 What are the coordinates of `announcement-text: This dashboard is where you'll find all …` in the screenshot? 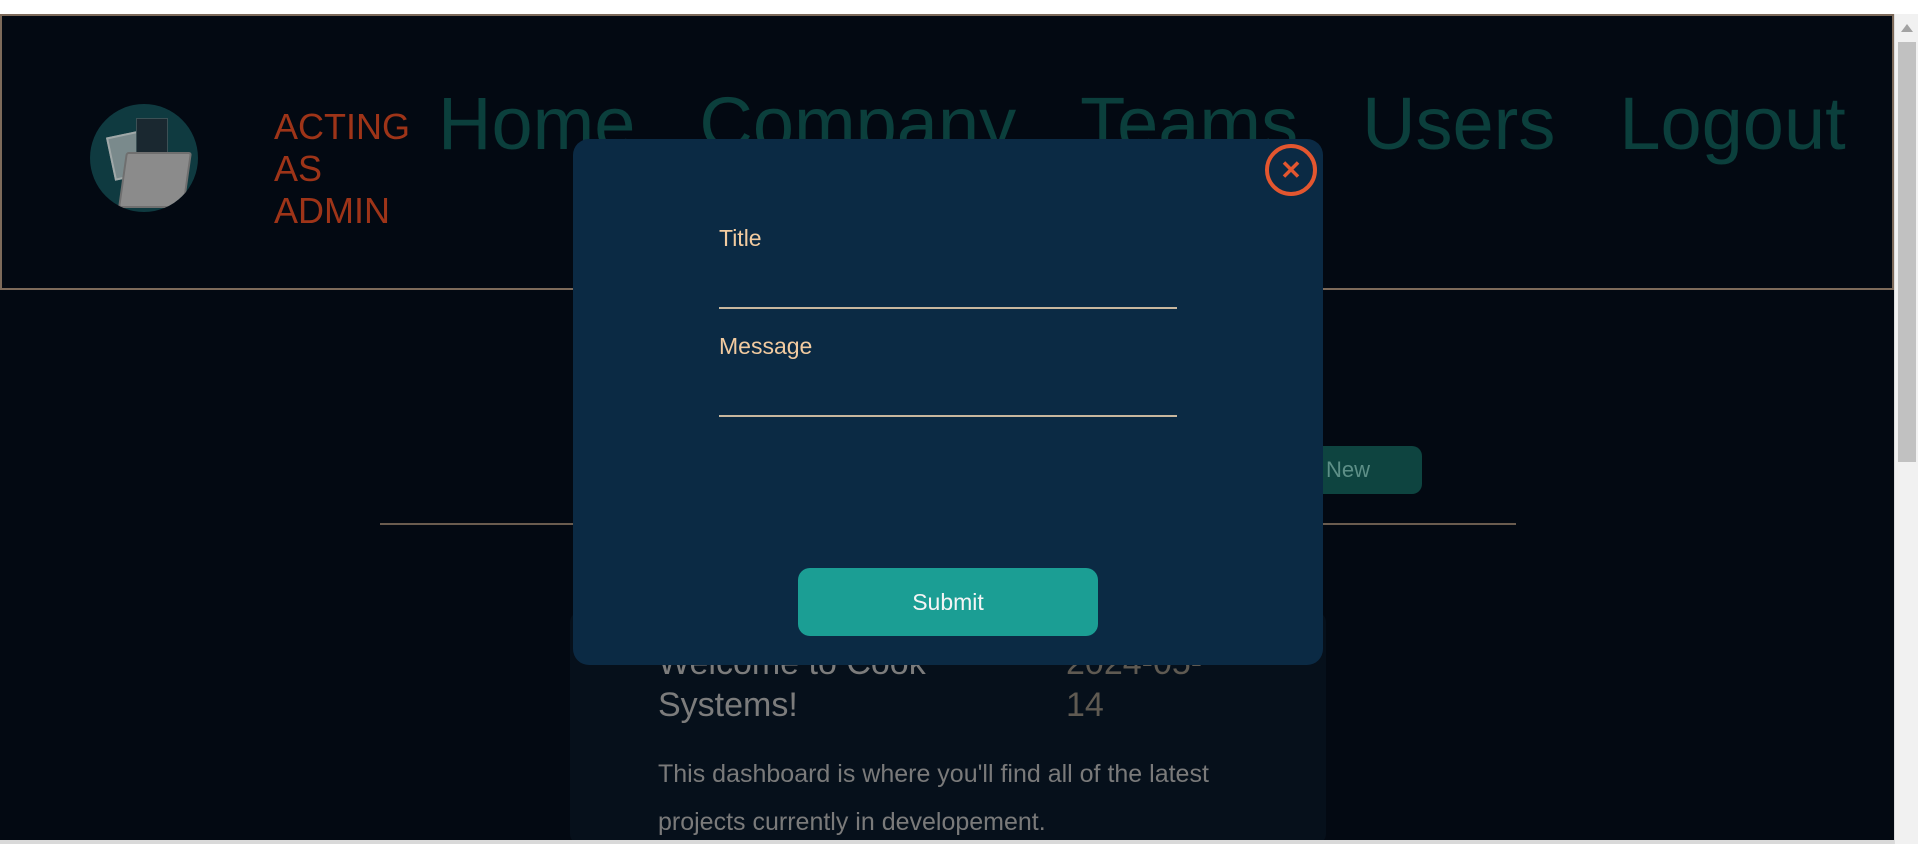 It's located at (933, 798).